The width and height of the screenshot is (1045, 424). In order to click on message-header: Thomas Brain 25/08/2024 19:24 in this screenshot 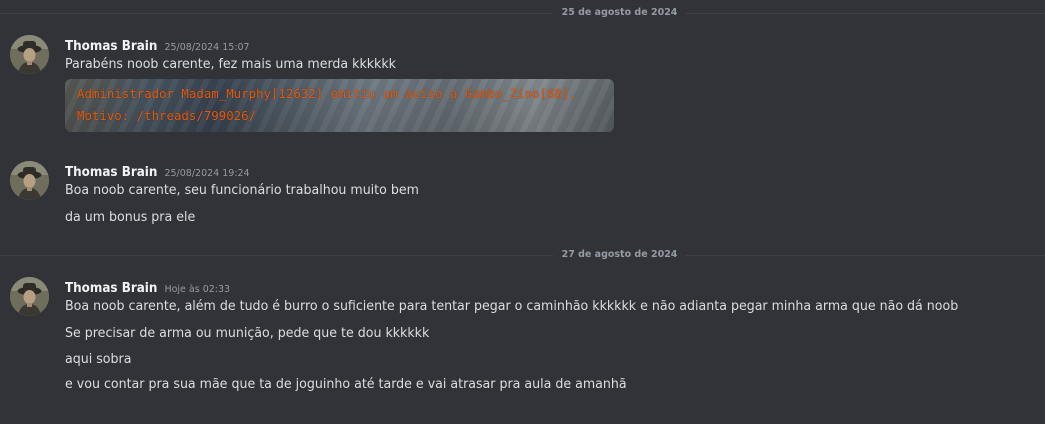, I will do `click(157, 171)`.